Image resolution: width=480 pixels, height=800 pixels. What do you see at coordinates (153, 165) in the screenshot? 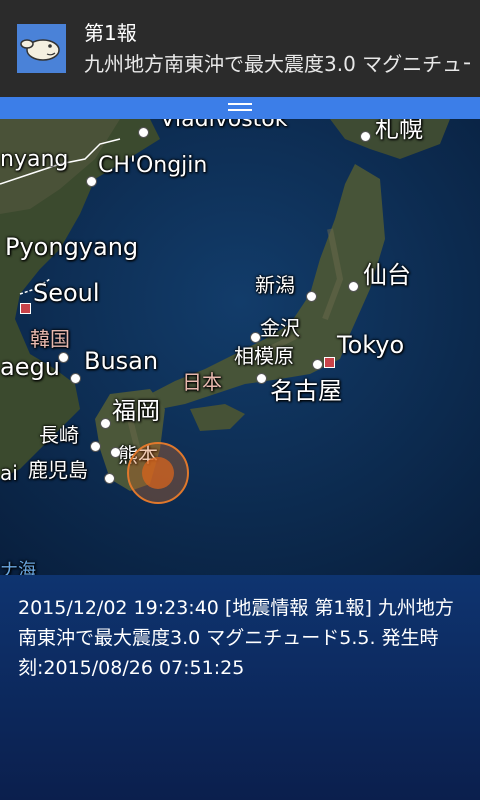
I see `city-label-chongjin: CH'Ongjin` at bounding box center [153, 165].